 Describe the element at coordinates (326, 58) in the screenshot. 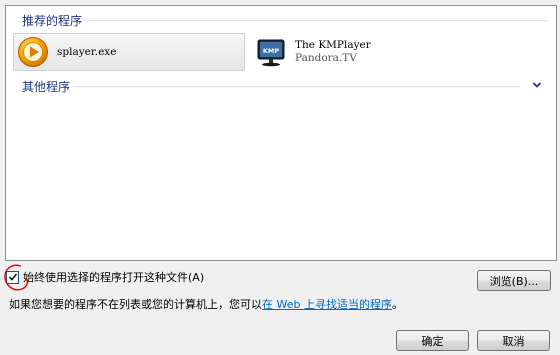

I see `program-publisher: Pandora.TV` at that location.